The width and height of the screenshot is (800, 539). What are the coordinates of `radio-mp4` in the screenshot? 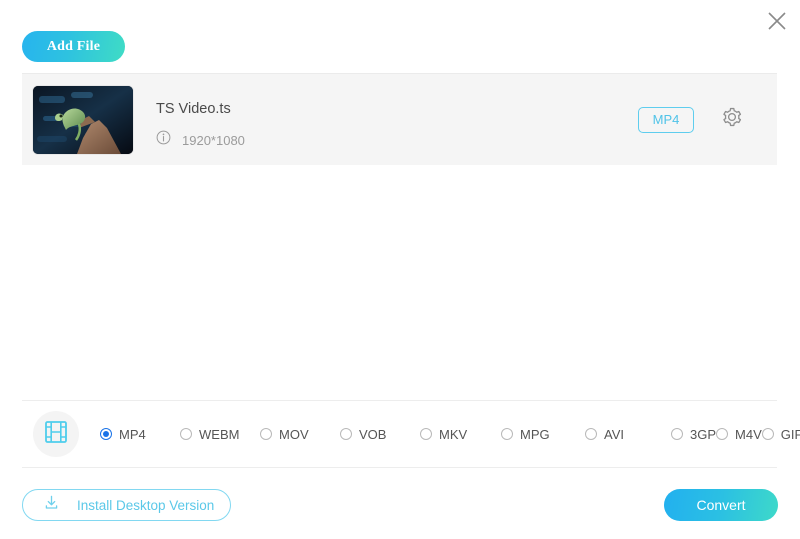 It's located at (106, 434).